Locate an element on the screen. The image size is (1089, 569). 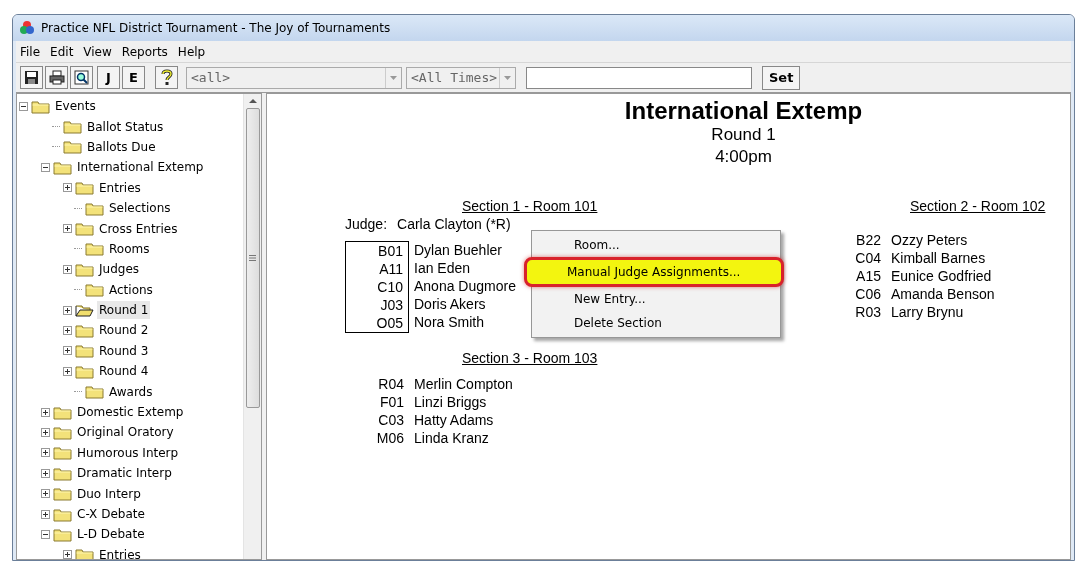
entry-name: Nora Smith is located at coordinates (465, 321).